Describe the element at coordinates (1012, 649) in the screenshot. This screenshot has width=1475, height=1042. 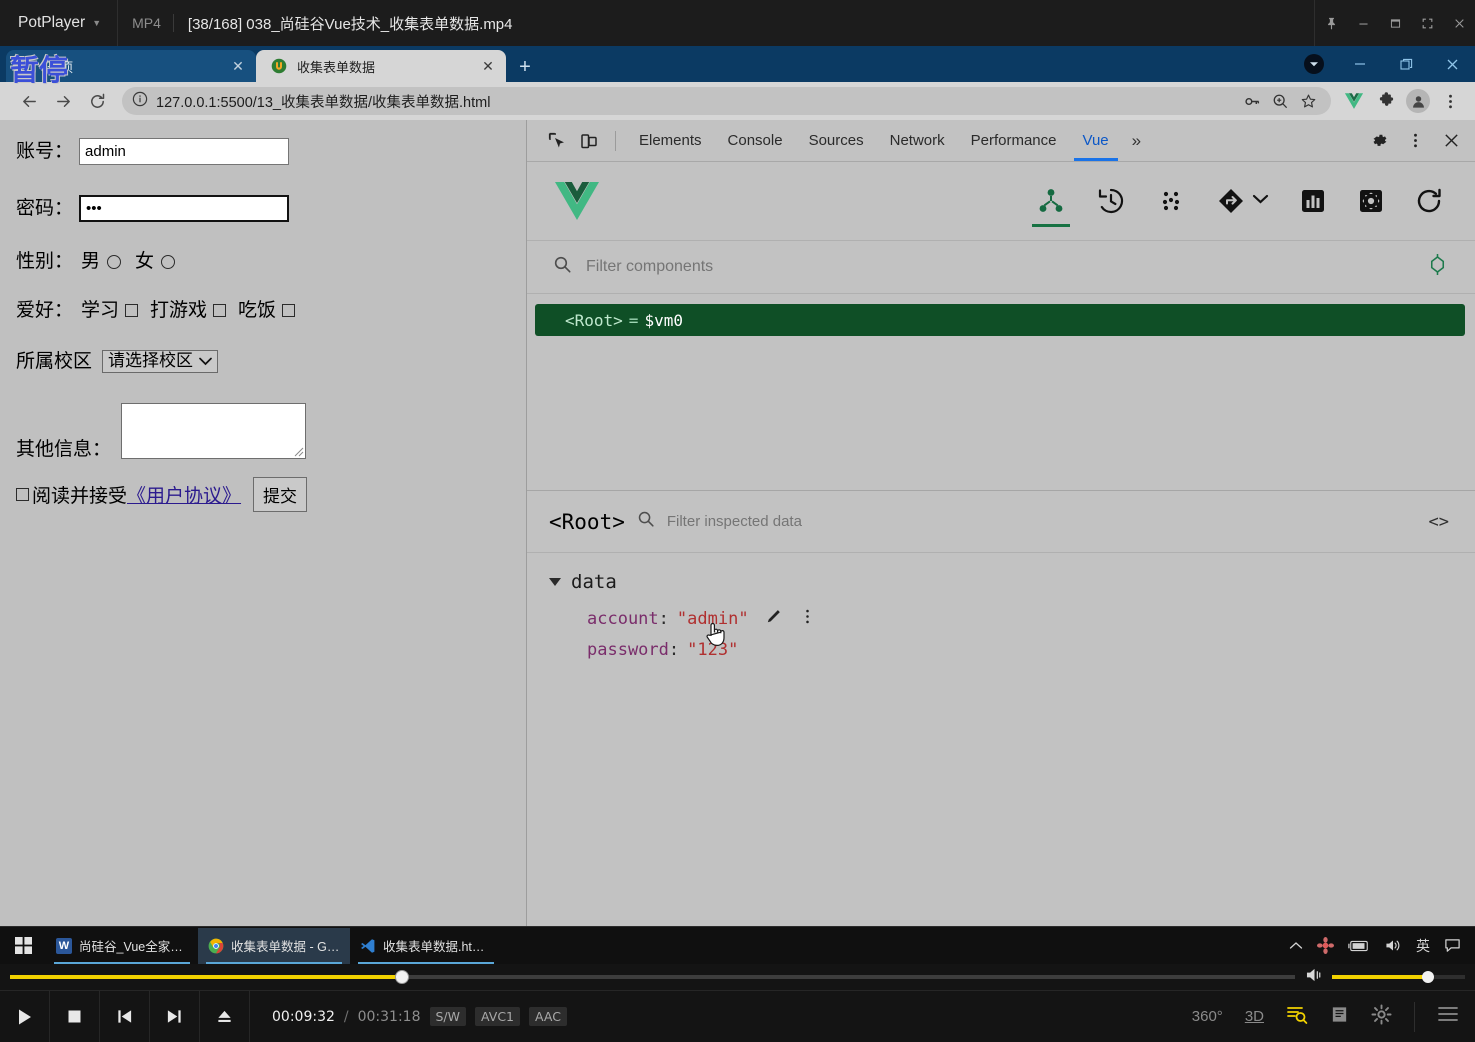
I see `data-row-password: password : "123"` at that location.